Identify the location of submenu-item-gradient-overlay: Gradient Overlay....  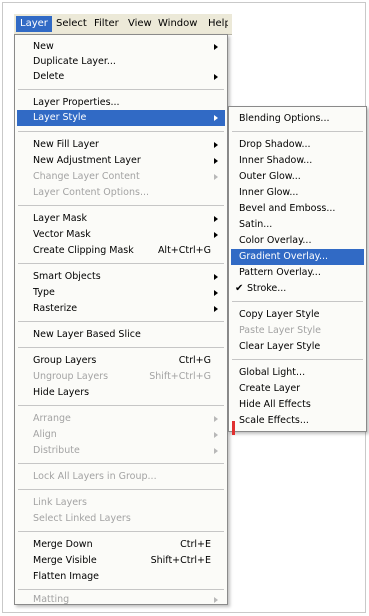
(297, 257).